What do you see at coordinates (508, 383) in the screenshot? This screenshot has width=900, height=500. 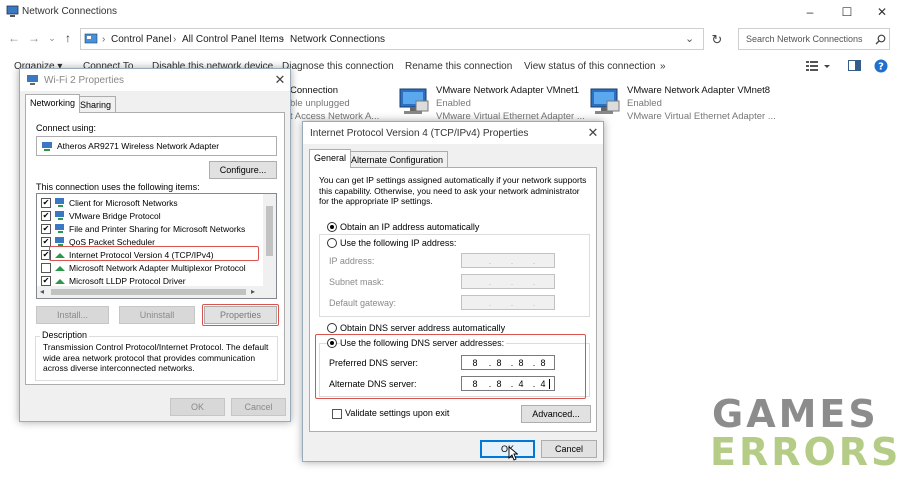 I see `alternate-dns-field: 8. 8. 4. 4` at bounding box center [508, 383].